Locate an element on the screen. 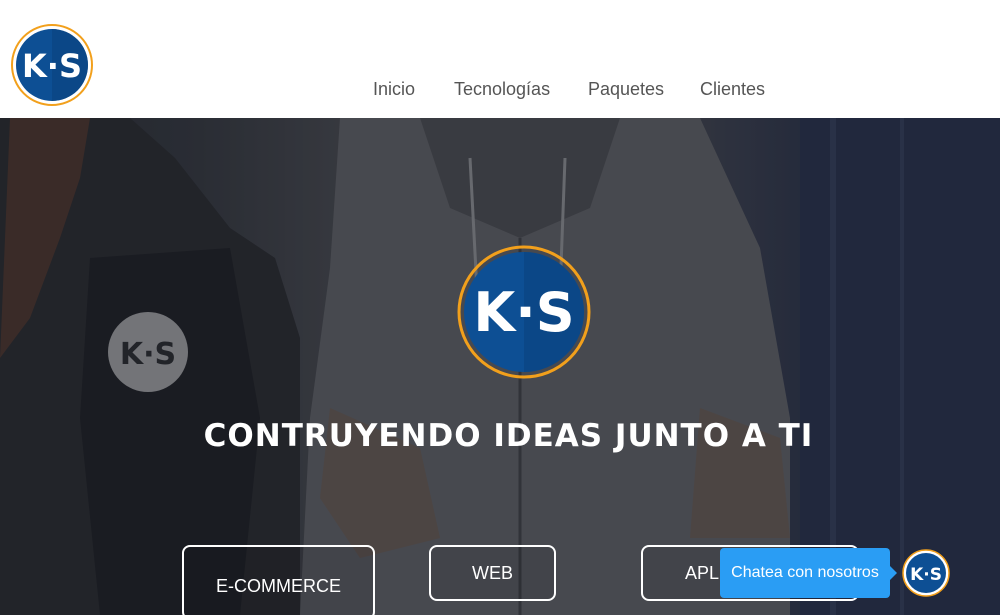 The image size is (1000, 615). hero-title: CONTRUYENDO IDEAS JUNTO A TI is located at coordinates (508, 436).